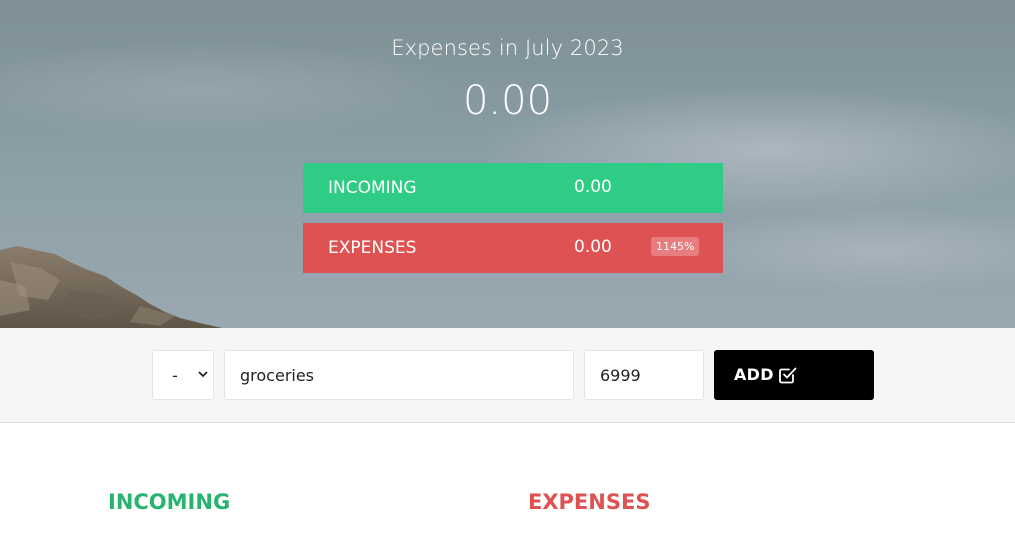 The image size is (1015, 537). I want to click on incoming-summary-label: INCOMING, so click(372, 188).